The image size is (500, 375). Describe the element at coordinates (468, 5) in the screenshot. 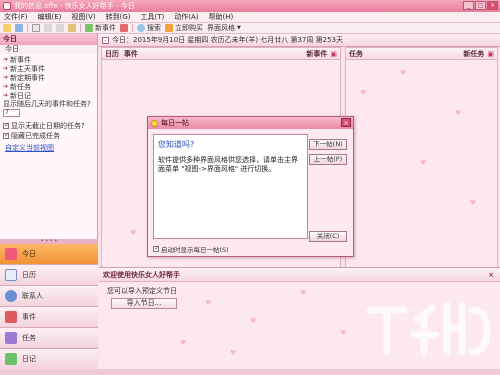

I see `minimize-button: _` at that location.